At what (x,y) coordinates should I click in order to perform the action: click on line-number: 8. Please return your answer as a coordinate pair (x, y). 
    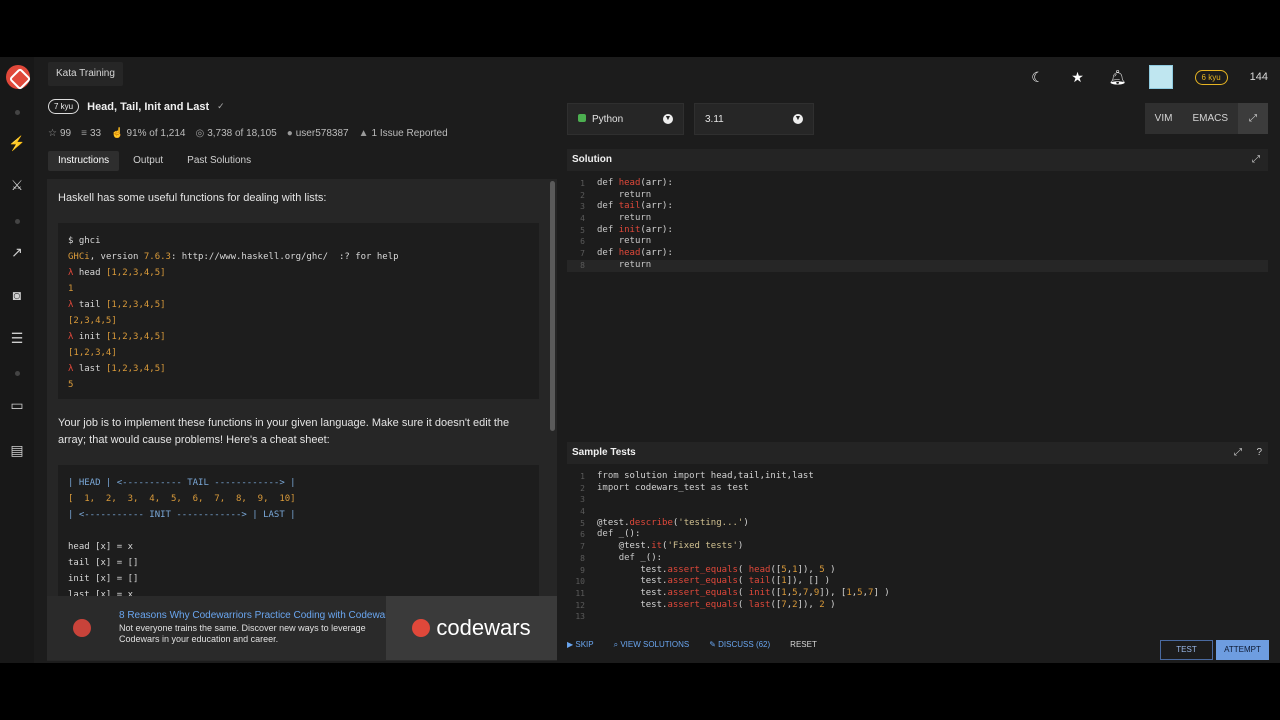
    Looking at the image, I should click on (582, 558).